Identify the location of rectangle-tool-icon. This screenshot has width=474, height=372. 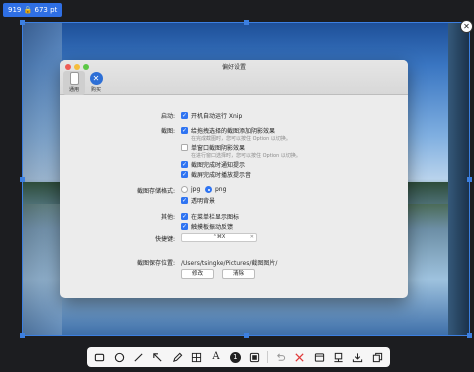
(100, 357).